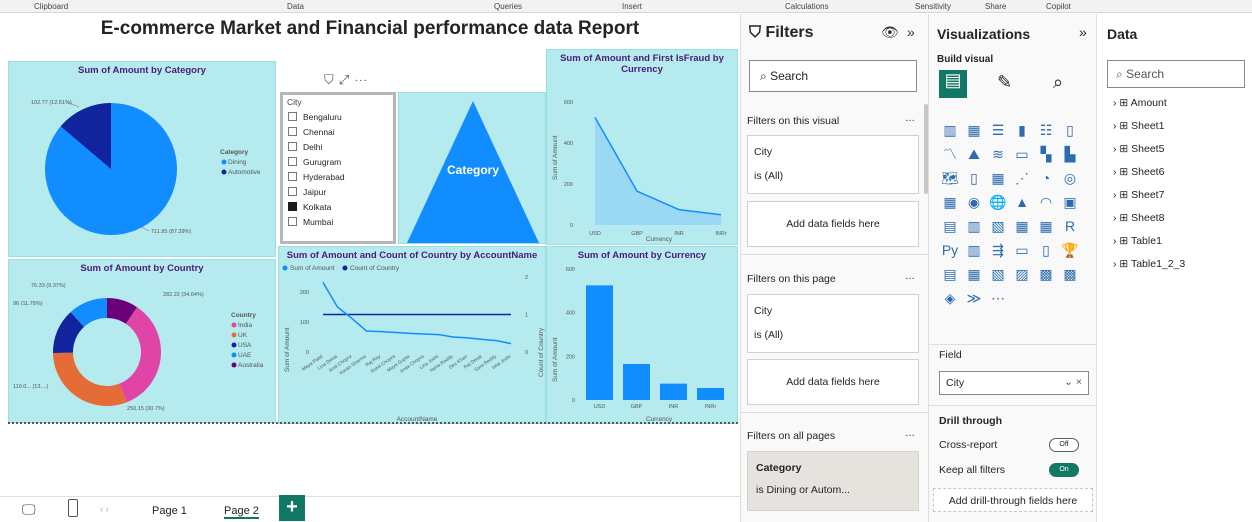 Image resolution: width=1252 pixels, height=522 pixels. I want to click on table-item: › ⊞ Sheet5, so click(1138, 149).